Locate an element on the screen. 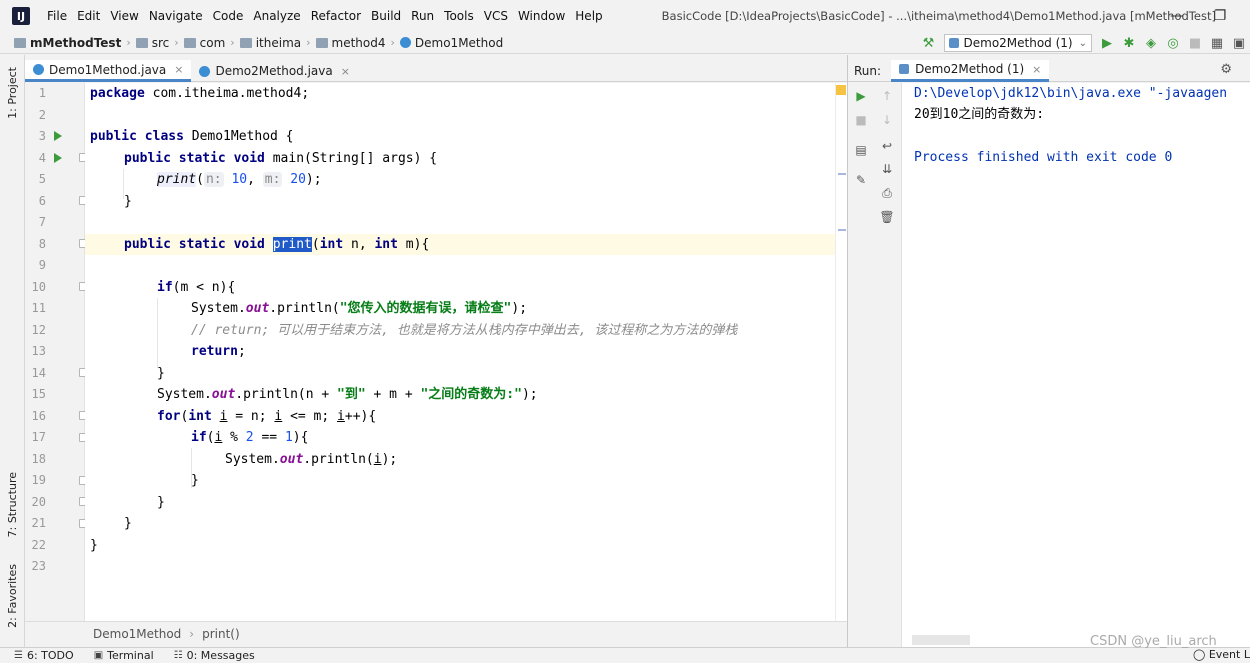 This screenshot has width=1250, height=663. menu-tools: Tools is located at coordinates (459, 16).